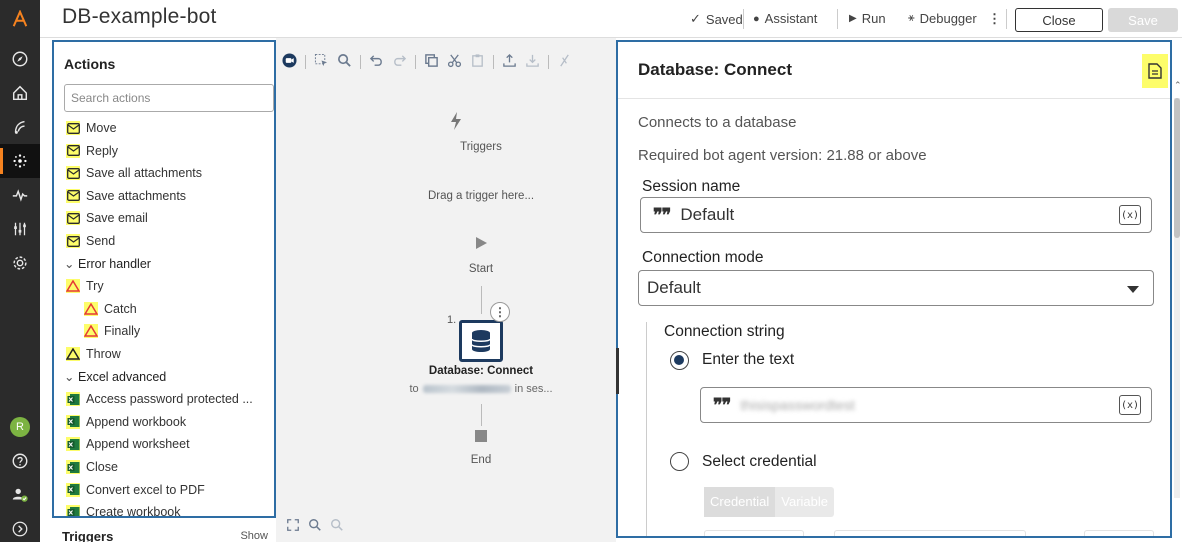 This screenshot has width=1182, height=542. What do you see at coordinates (90, 64) in the screenshot?
I see `actions-title: Actions` at bounding box center [90, 64].